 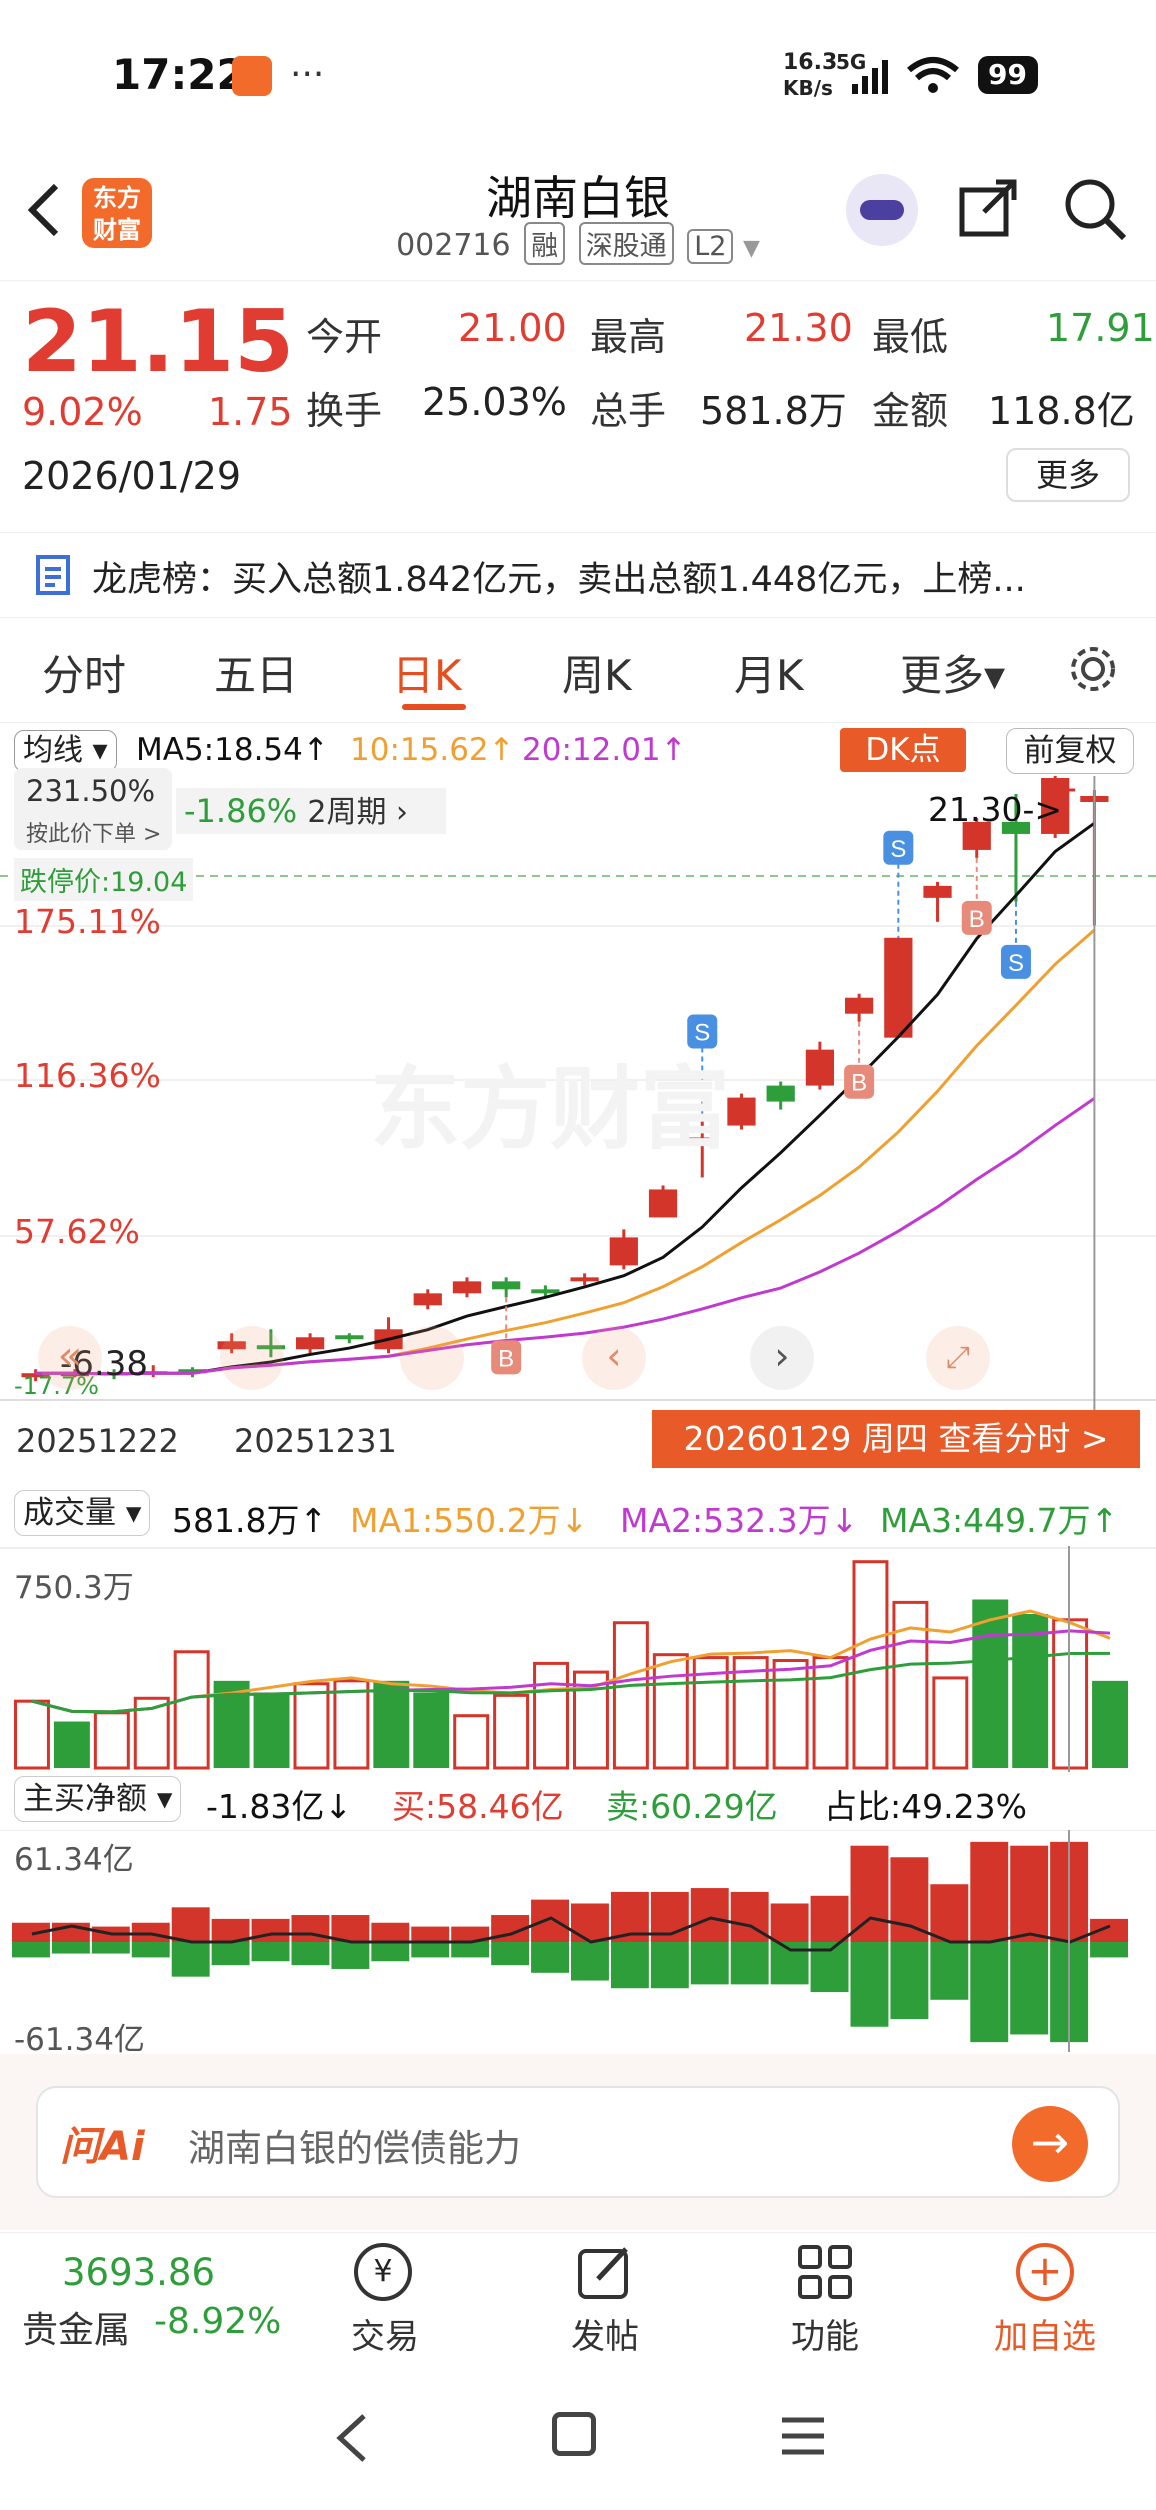 What do you see at coordinates (903, 750) in the screenshot?
I see `dk-point-button: DK点` at bounding box center [903, 750].